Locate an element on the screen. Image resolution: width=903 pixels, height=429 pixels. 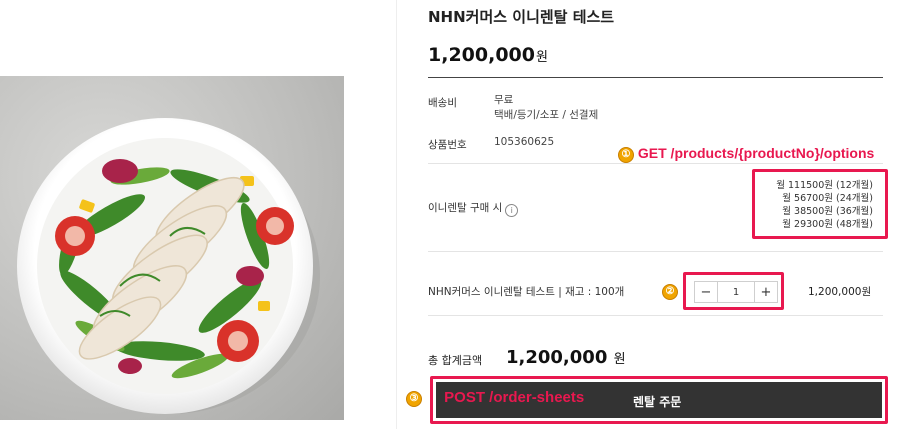
shipping-value: 무료 택배/등기/소포 / 선결제 is located at coordinates (546, 108).